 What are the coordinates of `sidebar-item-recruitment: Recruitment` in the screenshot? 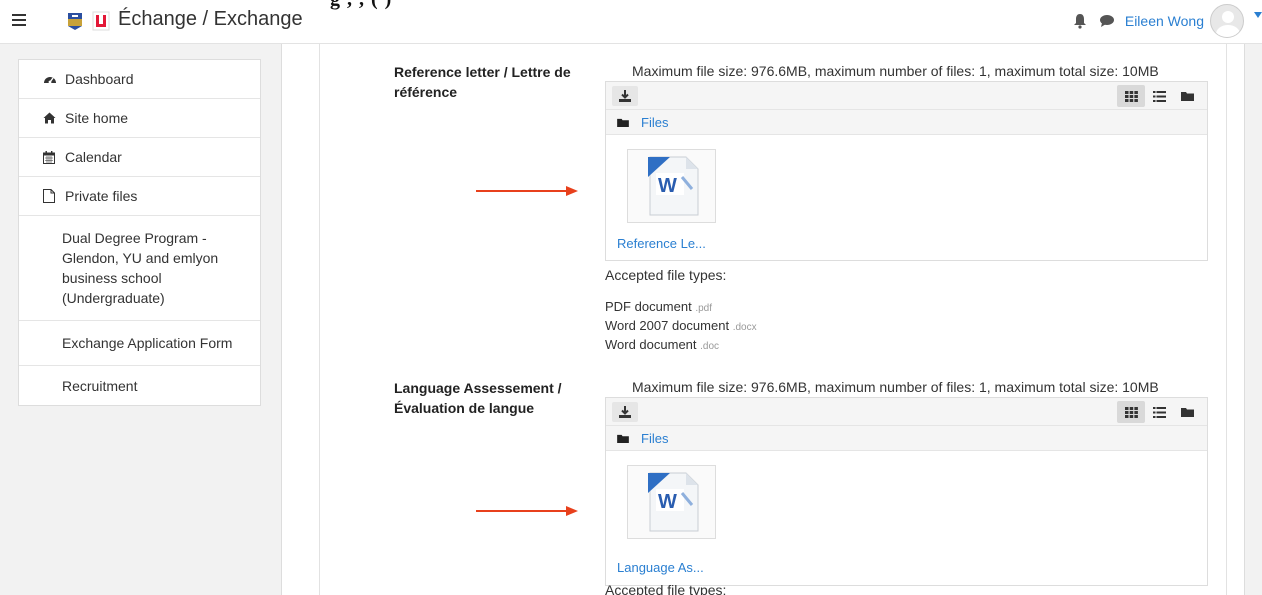 It's located at (139, 385).